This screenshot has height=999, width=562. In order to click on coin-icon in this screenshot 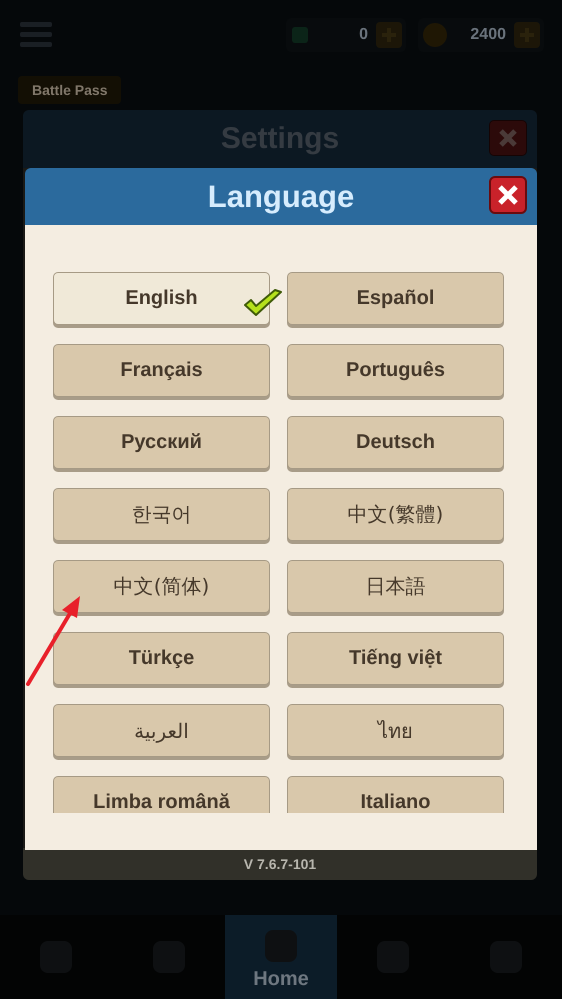, I will do `click(435, 35)`.